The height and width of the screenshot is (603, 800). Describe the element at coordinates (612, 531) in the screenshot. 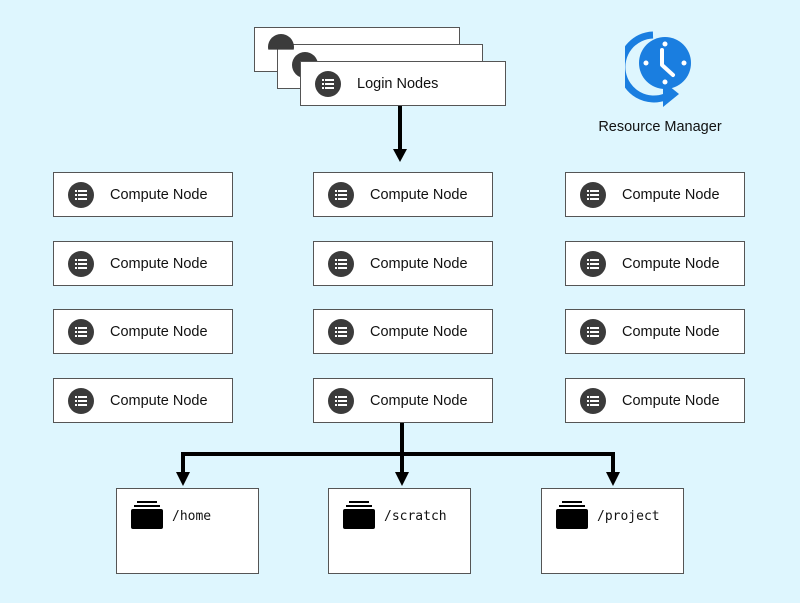

I see `storage-project: /project` at that location.